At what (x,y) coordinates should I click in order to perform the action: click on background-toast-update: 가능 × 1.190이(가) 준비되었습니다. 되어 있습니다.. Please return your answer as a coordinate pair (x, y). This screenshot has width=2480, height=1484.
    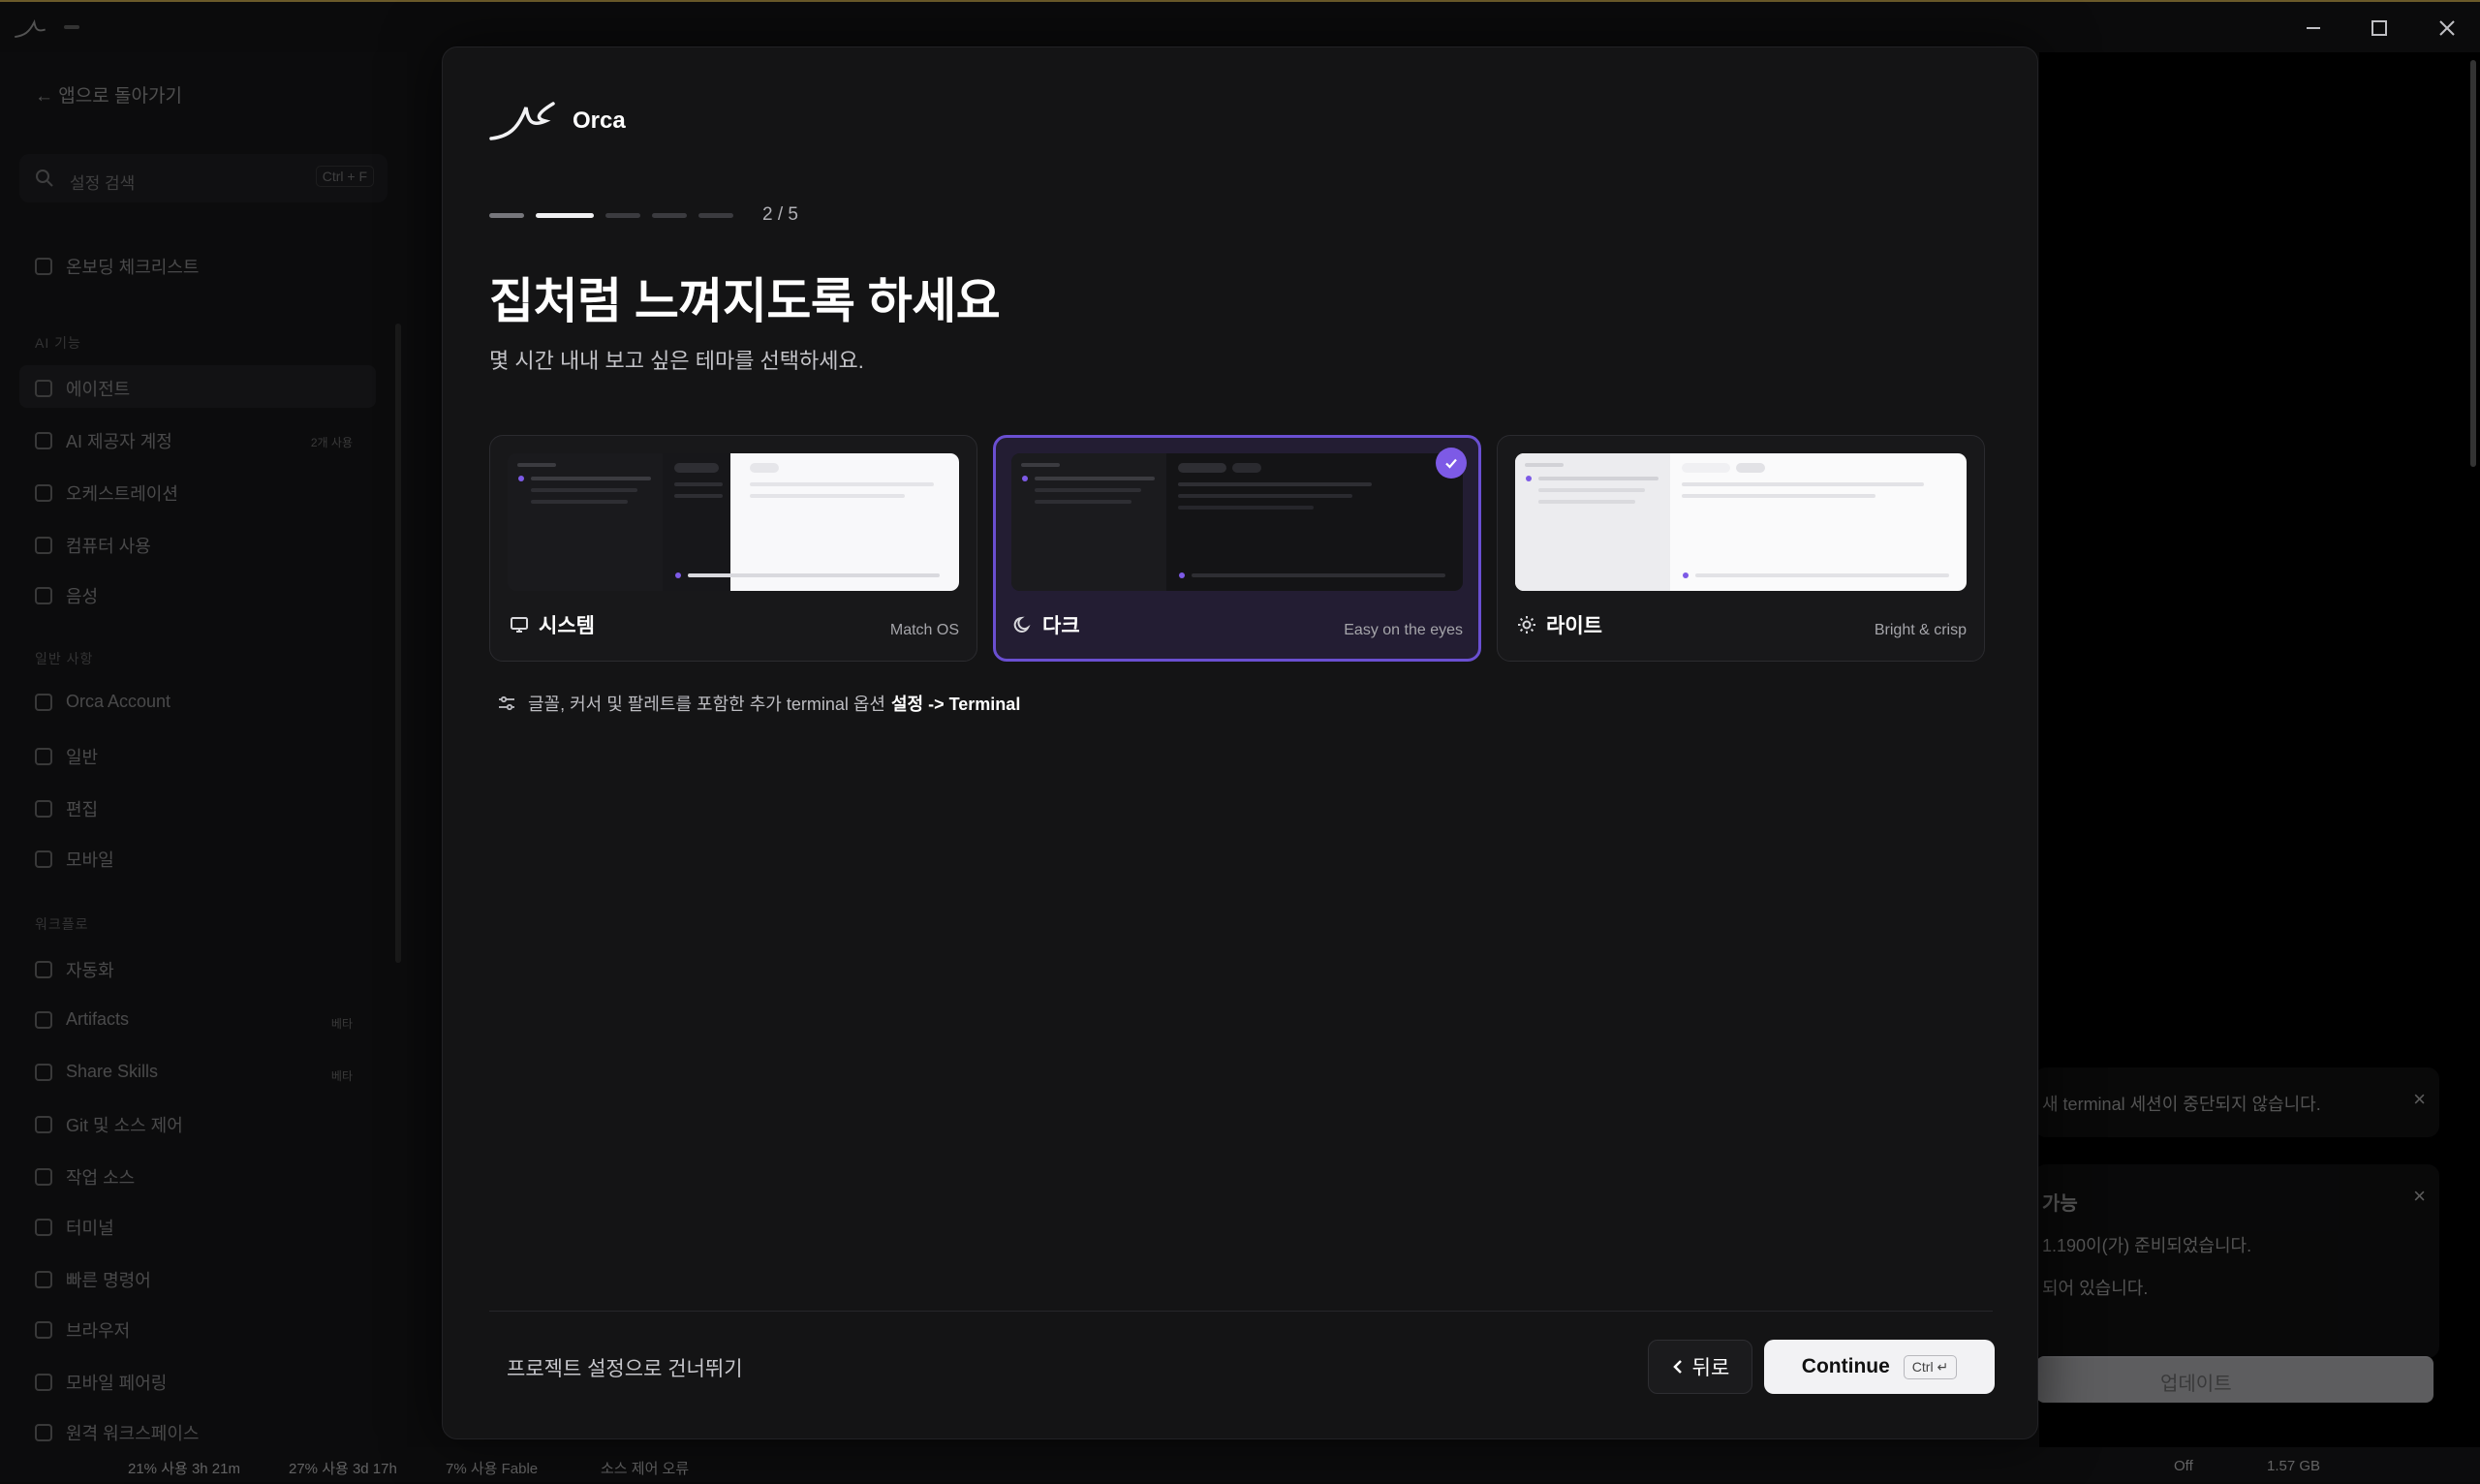
    Looking at the image, I should click on (2236, 1261).